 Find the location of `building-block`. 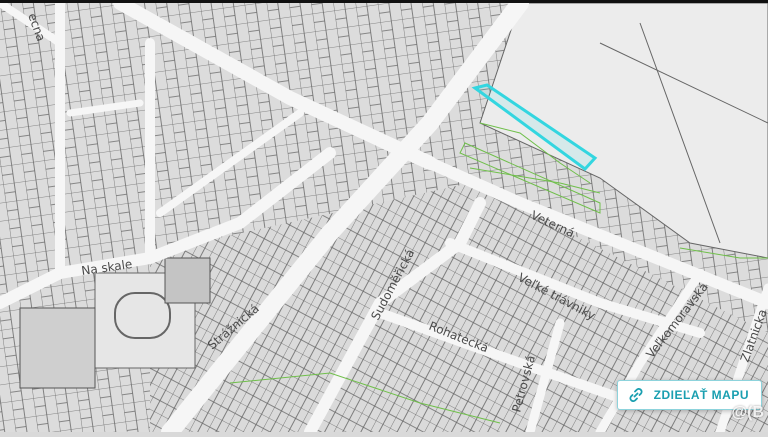

building-block is located at coordinates (57, 348).